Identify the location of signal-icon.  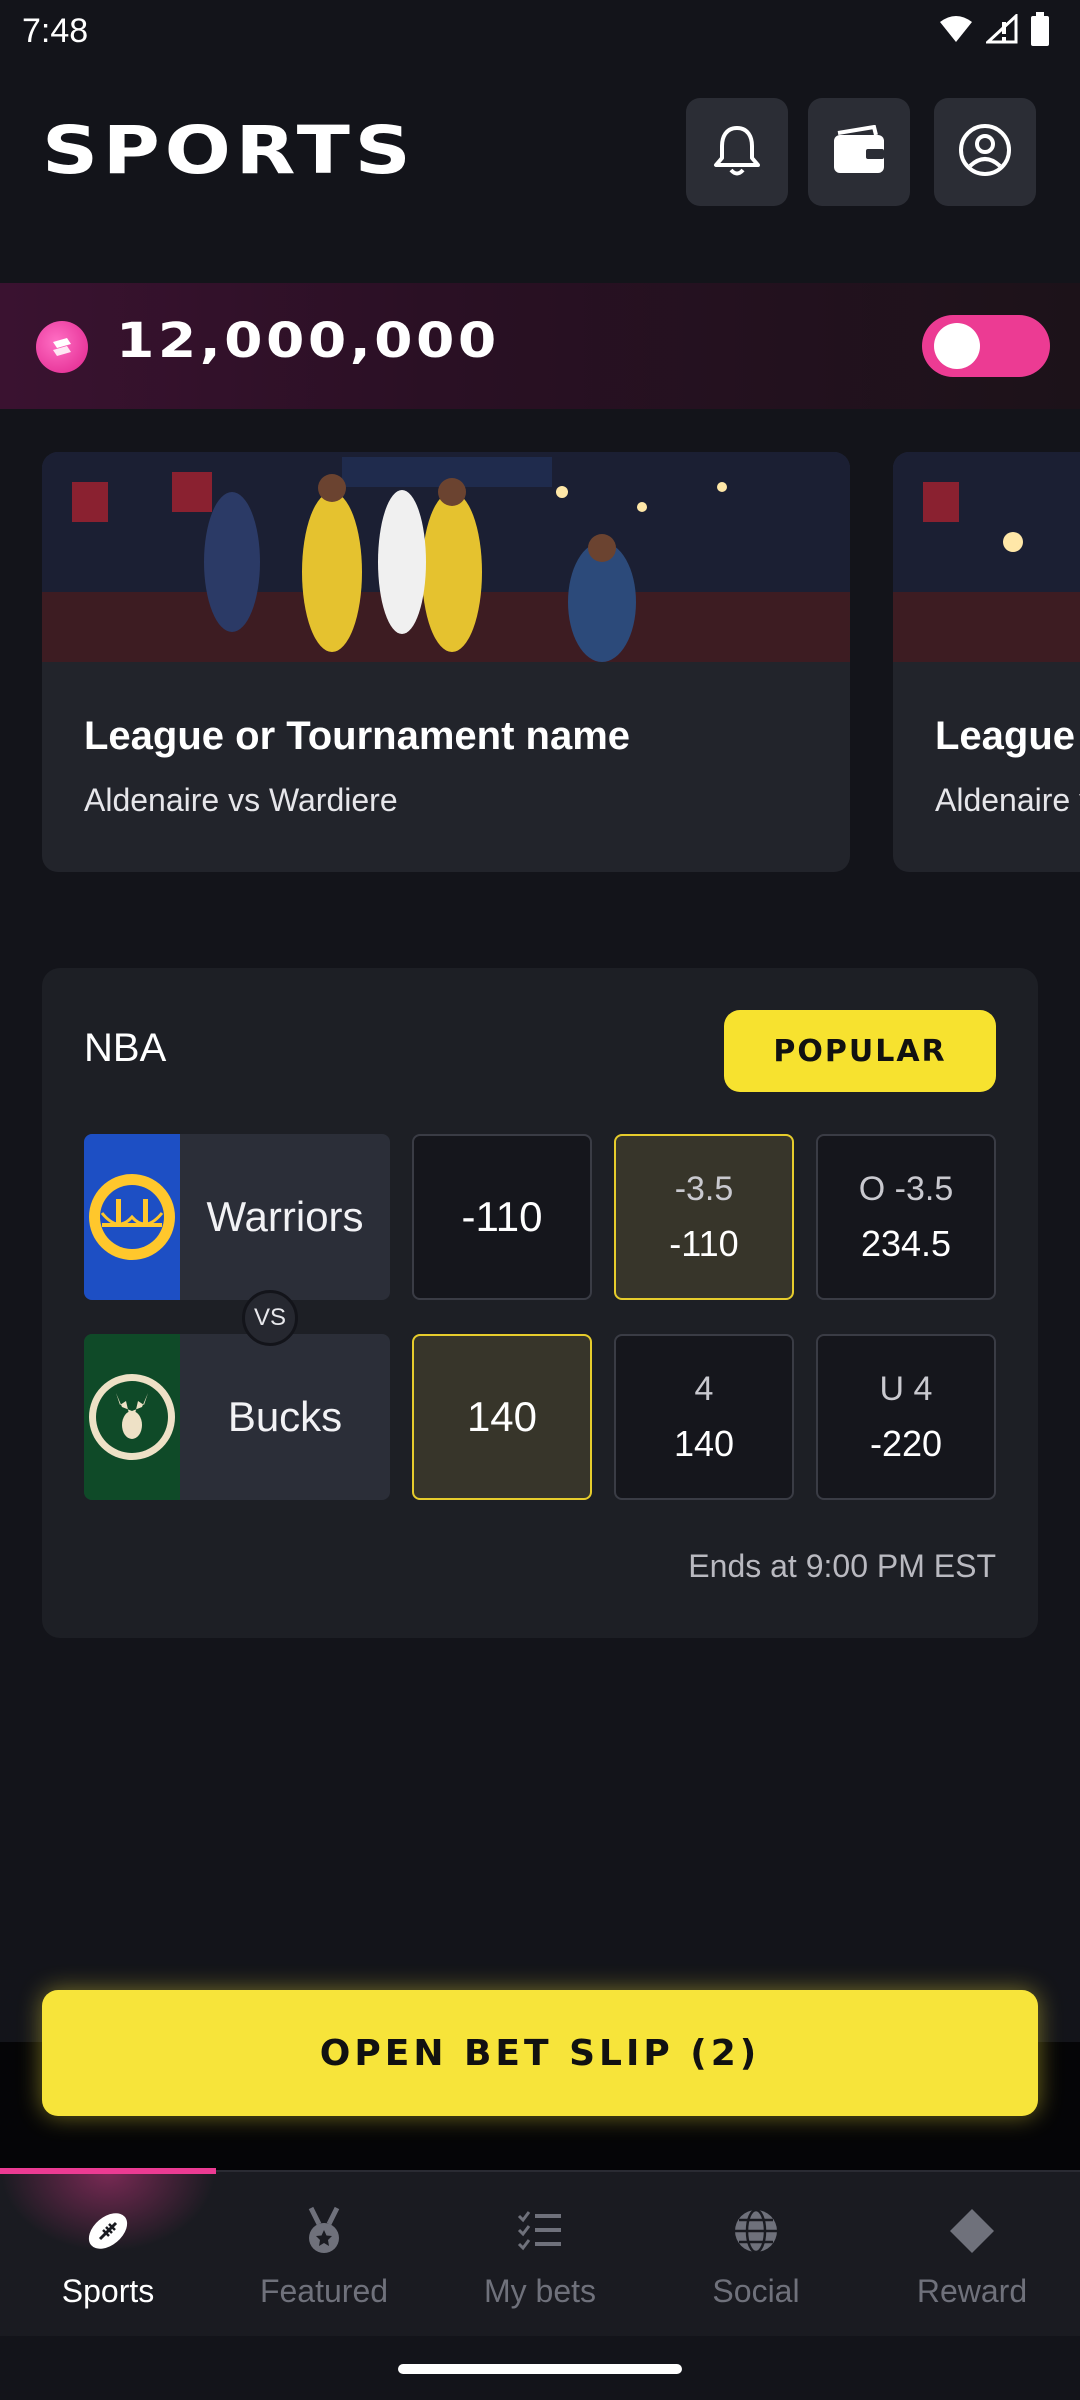
(1001, 30).